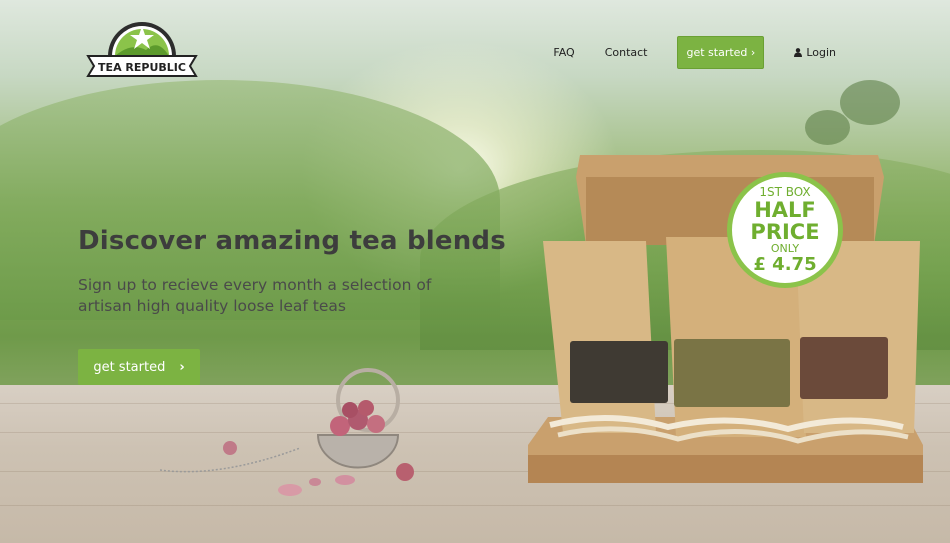  What do you see at coordinates (785, 248) in the screenshot?
I see `badge-only: ONLY` at bounding box center [785, 248].